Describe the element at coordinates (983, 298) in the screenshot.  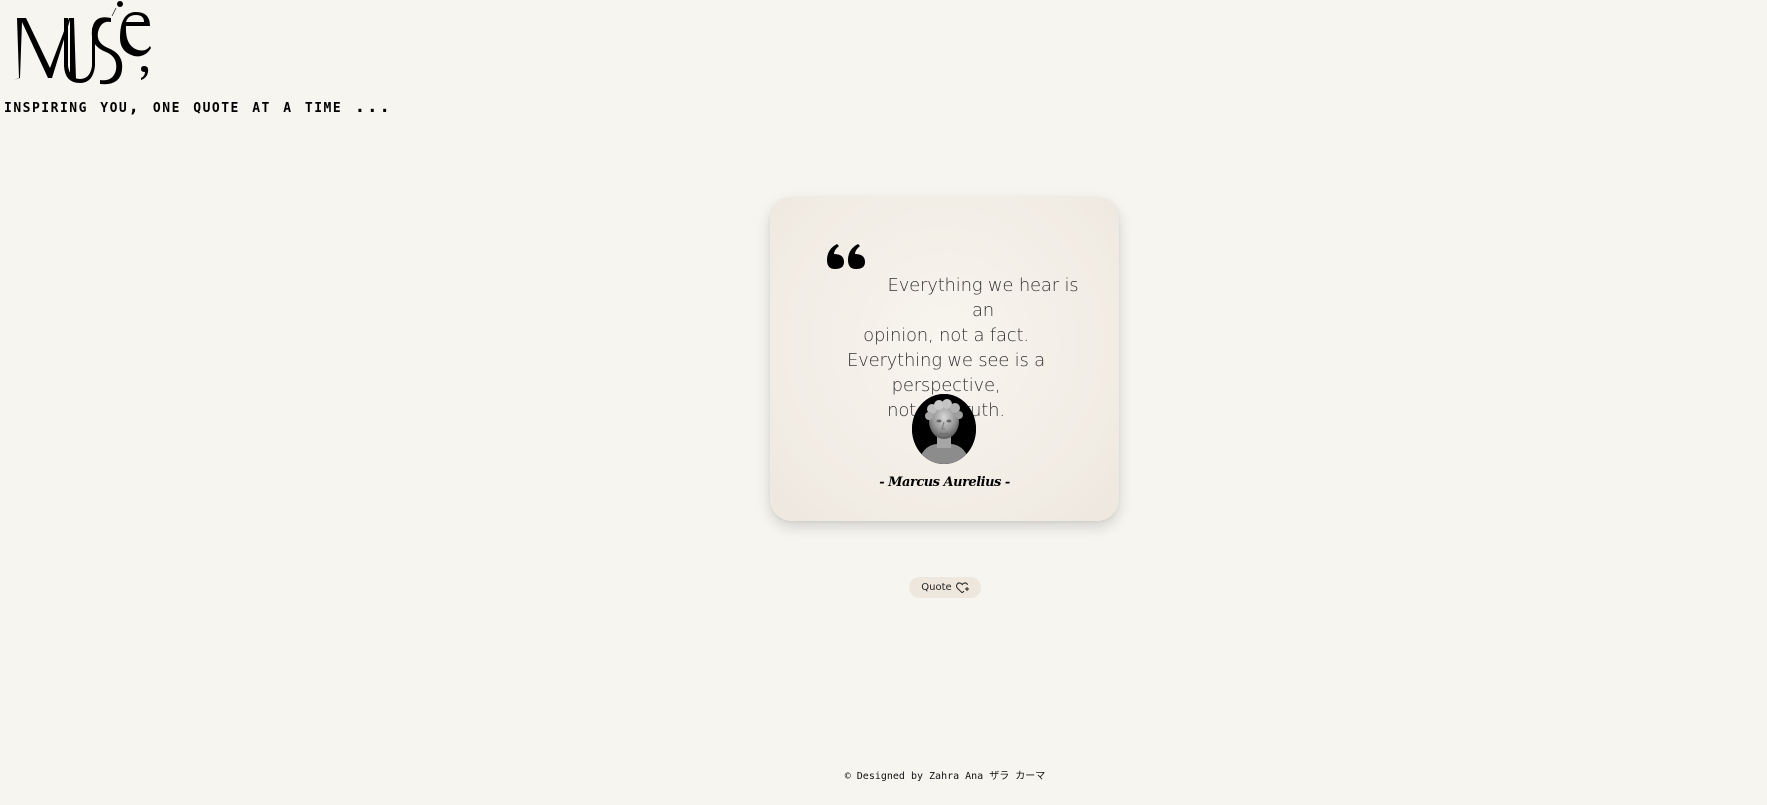
I see `quote-line: Everything we hear is an` at that location.